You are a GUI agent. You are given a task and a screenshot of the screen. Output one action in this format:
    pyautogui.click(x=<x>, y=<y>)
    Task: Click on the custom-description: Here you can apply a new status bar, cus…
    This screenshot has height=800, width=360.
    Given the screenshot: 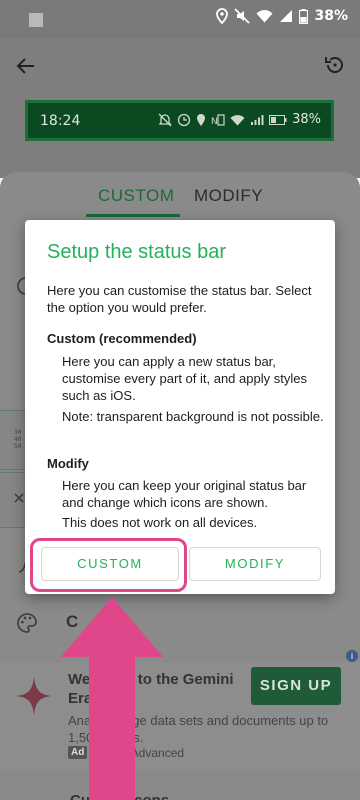 What is the action you would take?
    pyautogui.click(x=184, y=378)
    